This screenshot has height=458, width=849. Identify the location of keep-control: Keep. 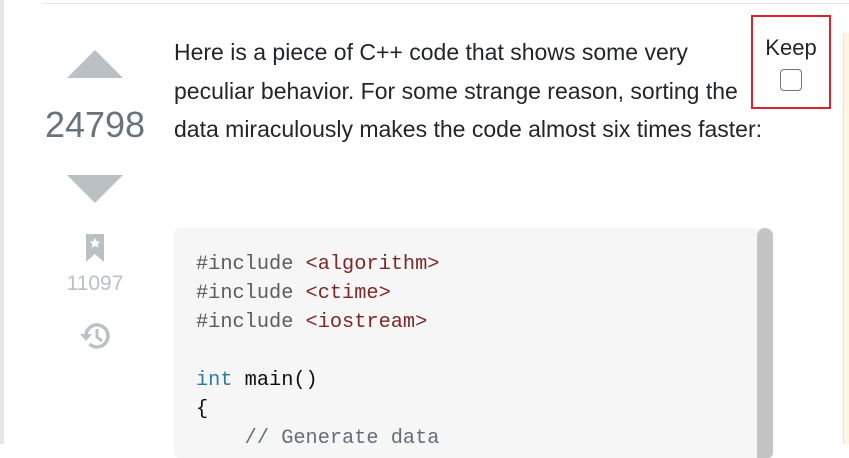
(791, 62).